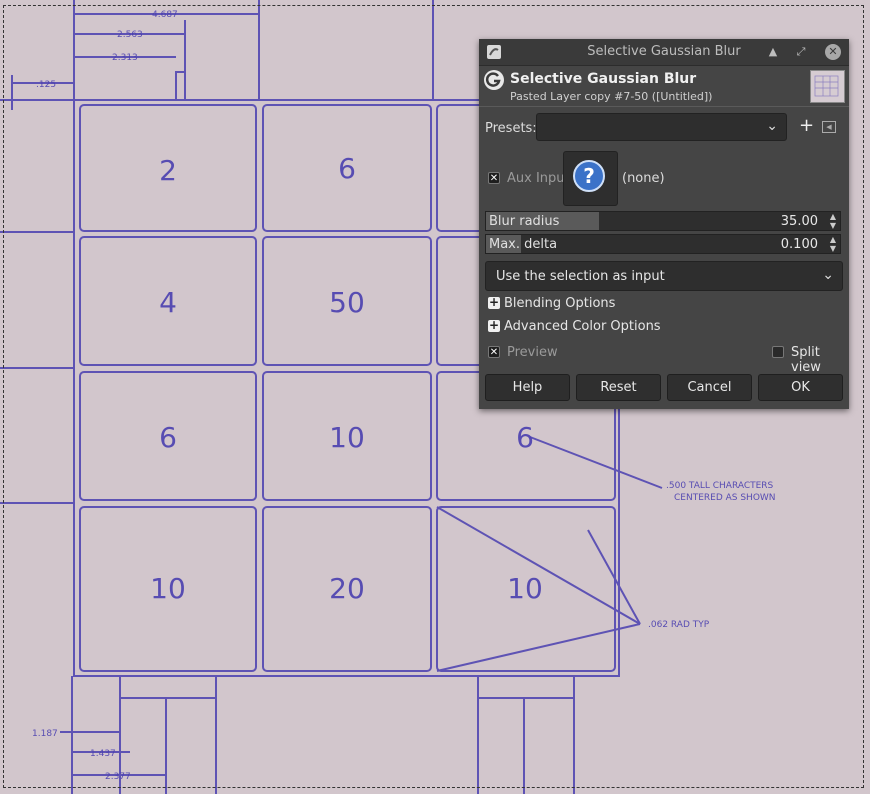  I want to click on presets-dropdown: ⌄, so click(661, 127).